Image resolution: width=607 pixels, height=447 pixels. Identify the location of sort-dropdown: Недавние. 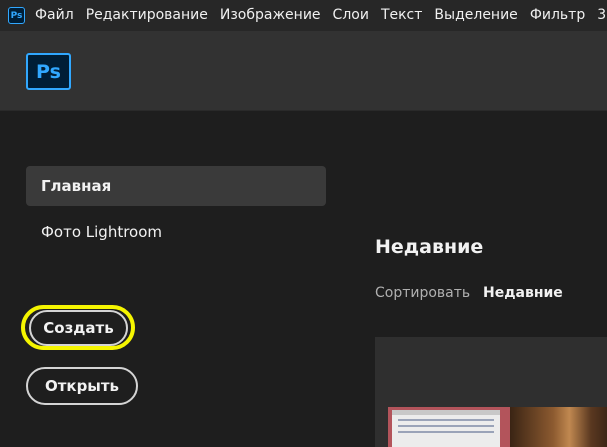
(523, 293).